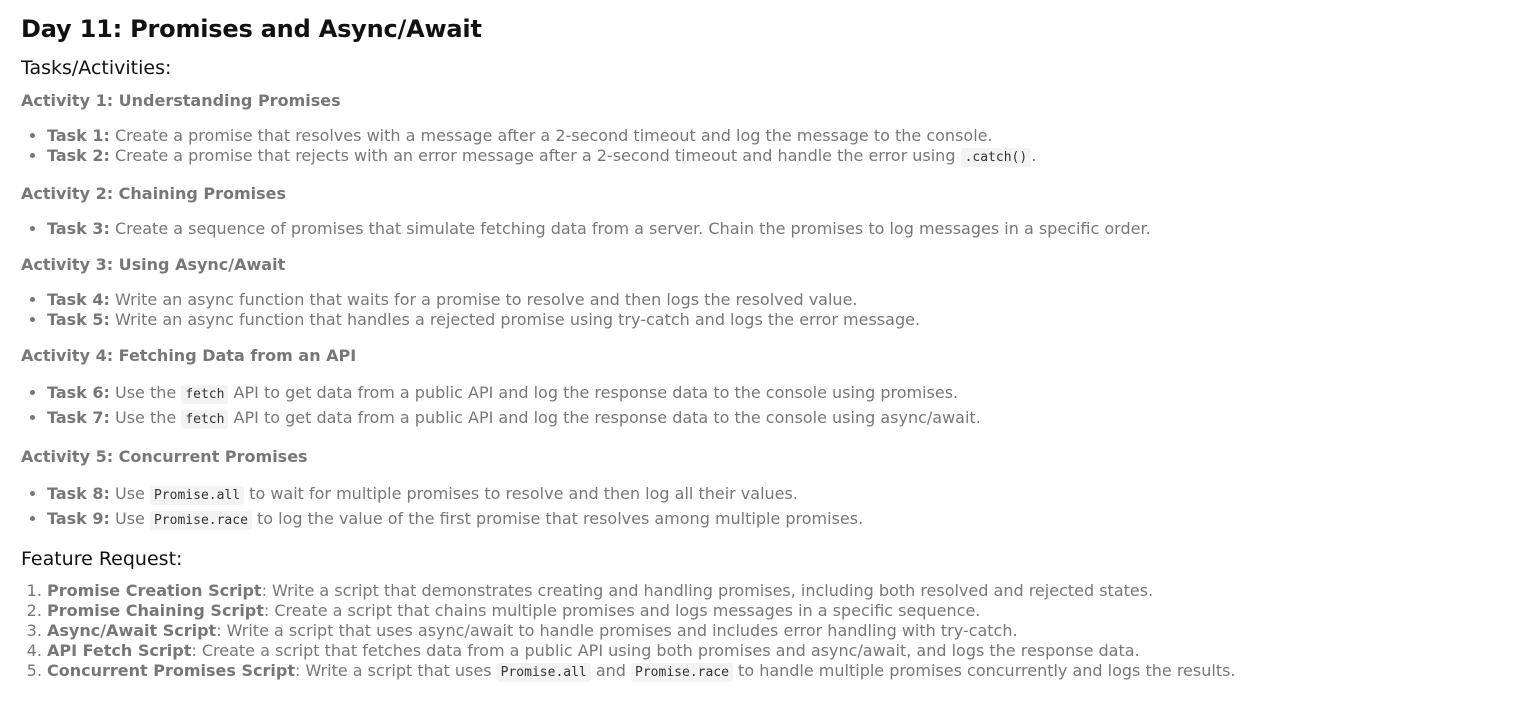 The height and width of the screenshot is (707, 1536). What do you see at coordinates (154, 590) in the screenshot?
I see `feature-label: Promise Creation Script` at bounding box center [154, 590].